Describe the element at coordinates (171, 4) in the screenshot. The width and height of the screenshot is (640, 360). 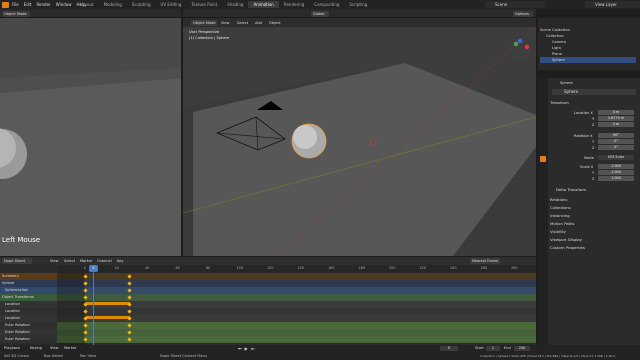
I see `tab-uv-editing: UV Editing` at that location.